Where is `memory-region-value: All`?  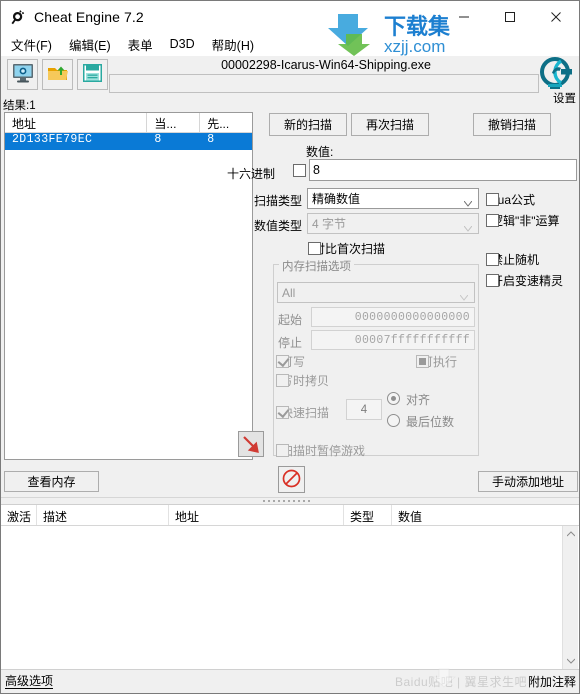
memory-region-value: All is located at coordinates (289, 292).